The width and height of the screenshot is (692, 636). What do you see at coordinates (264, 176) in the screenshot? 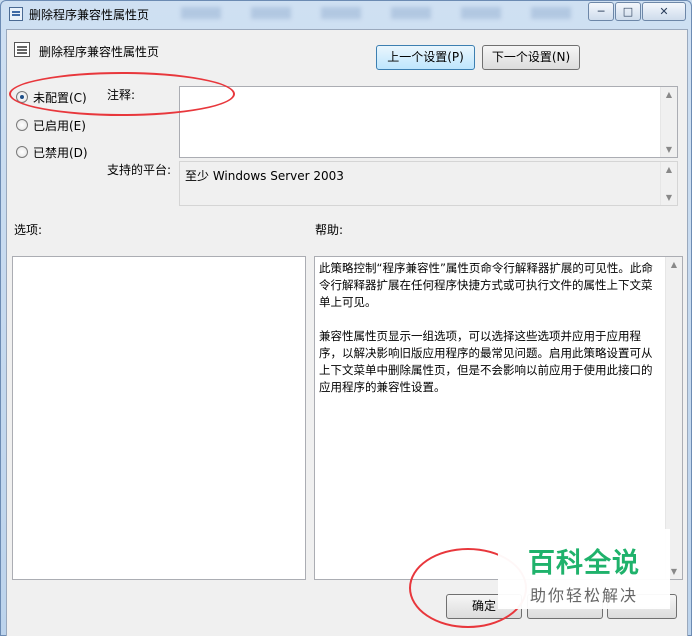
I see `platform-value: 至少 Windows Server 2003` at bounding box center [264, 176].